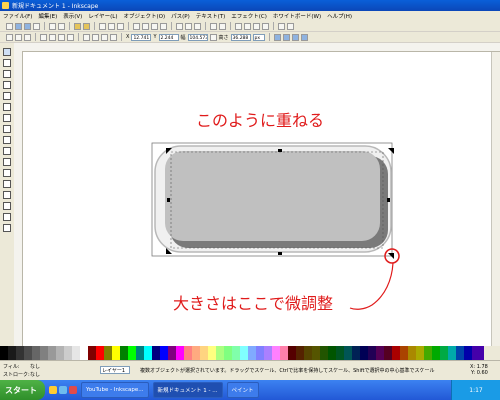 This screenshot has height=400, width=500. What do you see at coordinates (256, 26) in the screenshot?
I see `xml-editor-icon` at bounding box center [256, 26].